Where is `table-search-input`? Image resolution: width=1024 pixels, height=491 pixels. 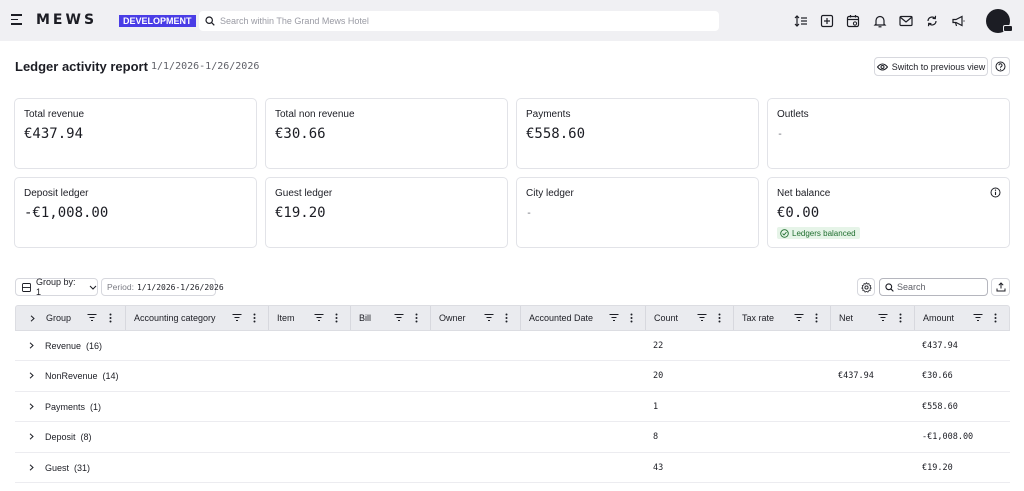
table-search-input is located at coordinates (939, 287).